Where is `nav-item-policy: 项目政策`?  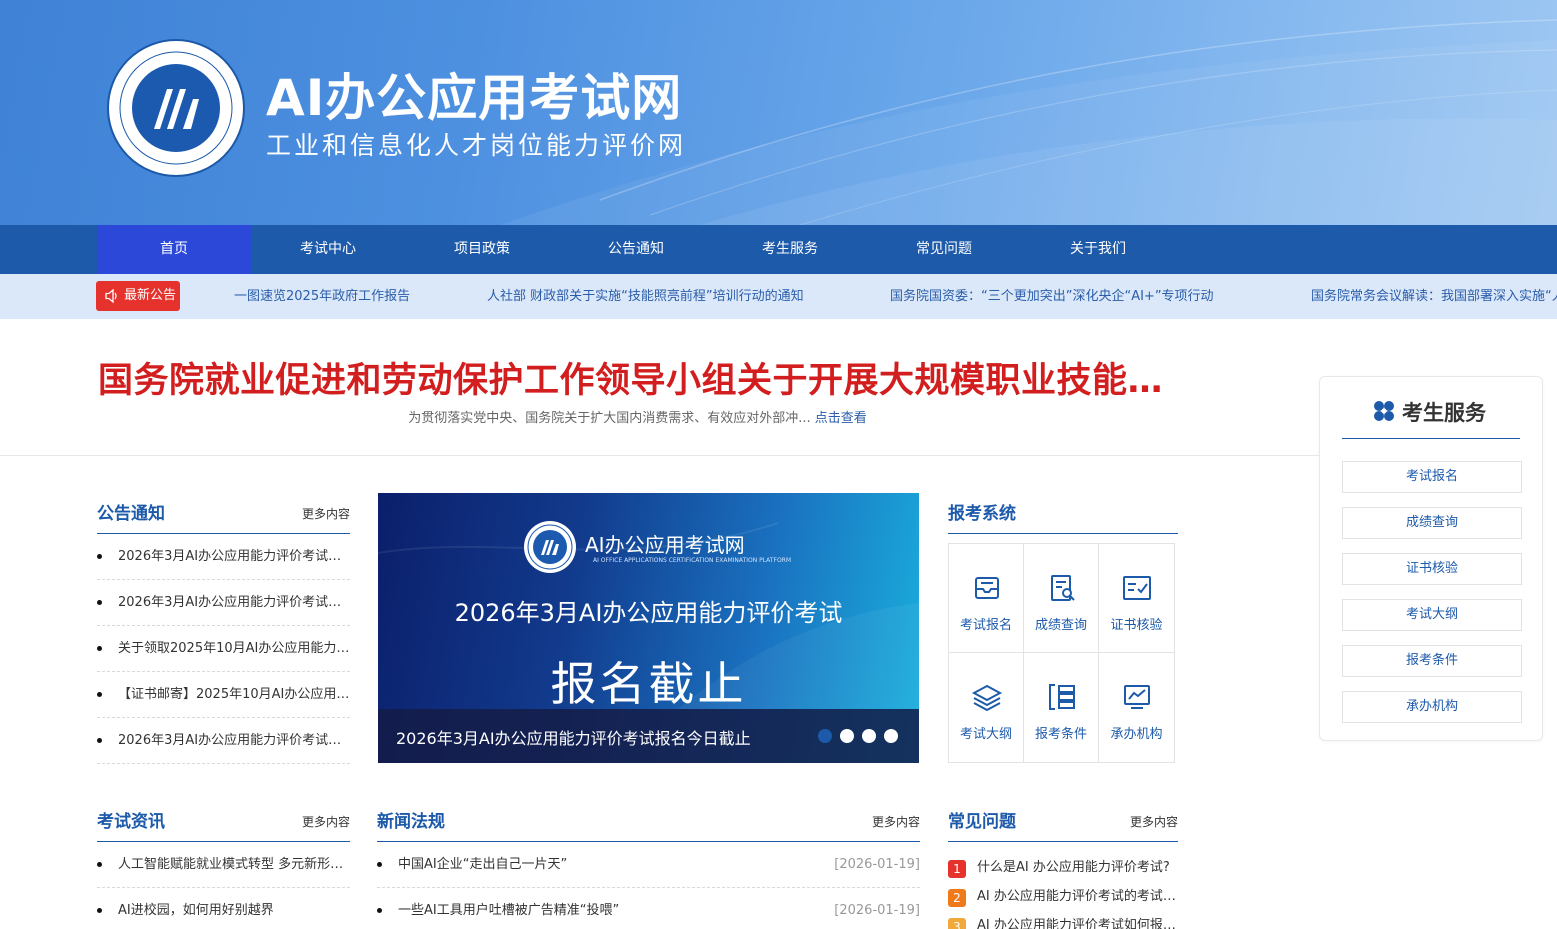
nav-item-policy: 项目政策 is located at coordinates (482, 249).